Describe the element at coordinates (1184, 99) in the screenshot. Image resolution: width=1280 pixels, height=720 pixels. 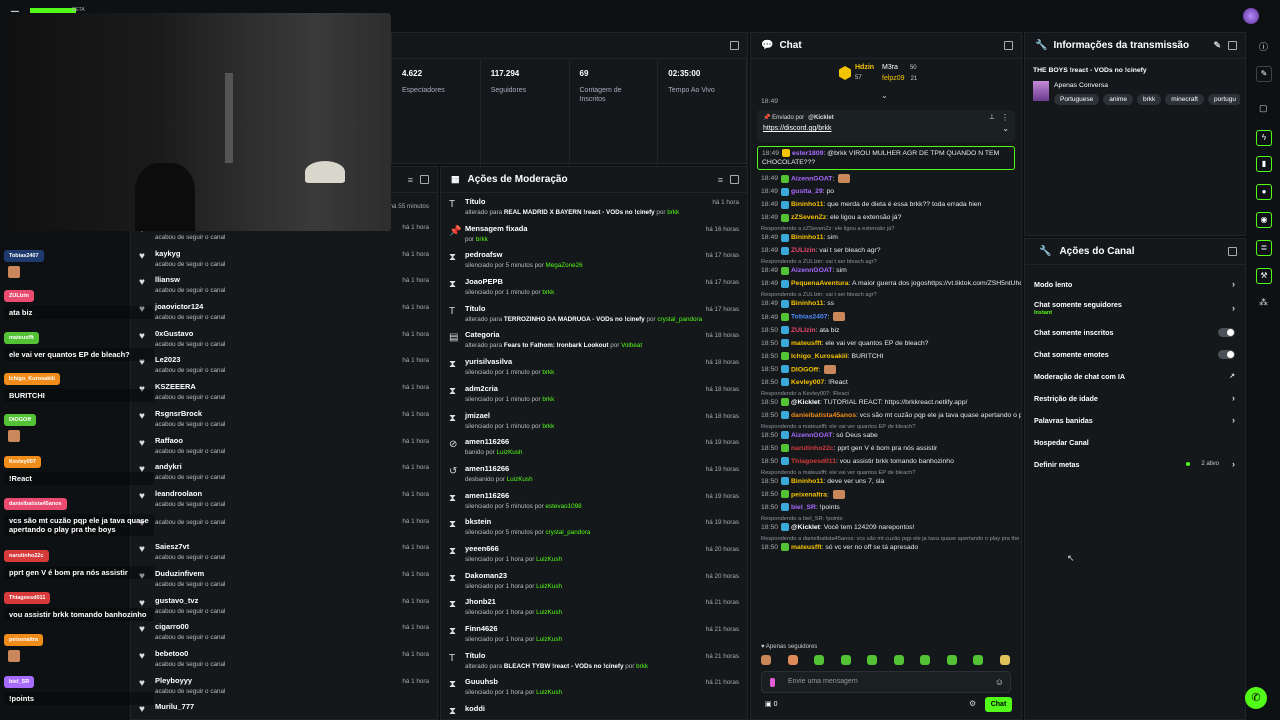
I see `stream-tag: minecraft` at that location.